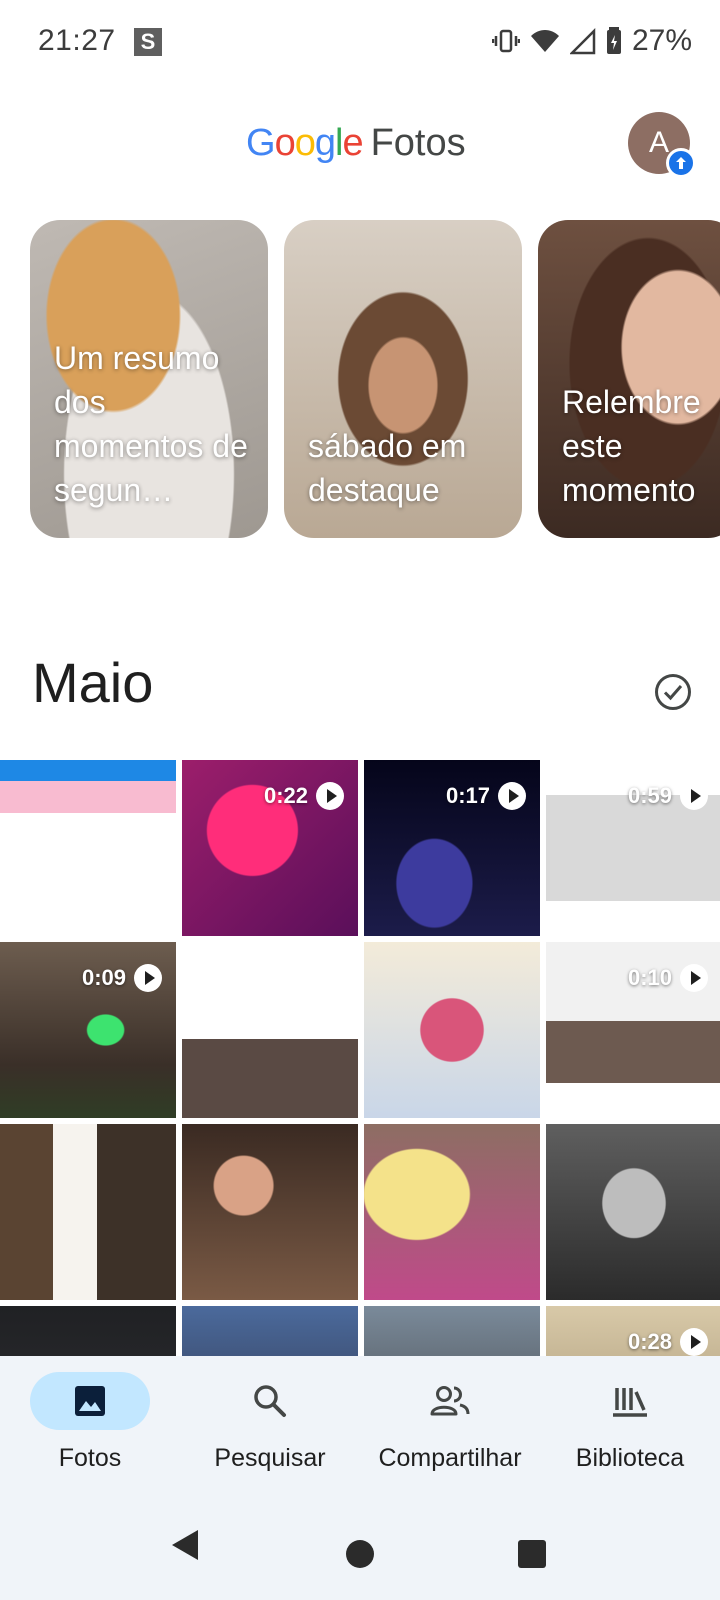 This screenshot has height=1600, width=720. What do you see at coordinates (352, 143) in the screenshot?
I see `google-logo-letter: e` at bounding box center [352, 143].